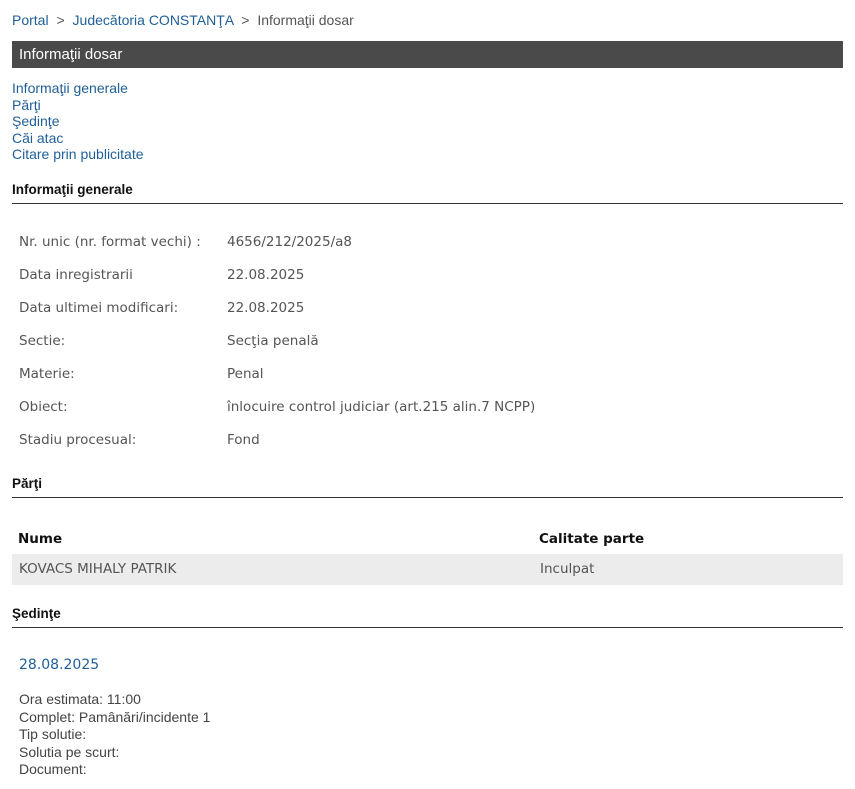 Image resolution: width=855 pixels, height=789 pixels. Describe the element at coordinates (273, 439) in the screenshot. I see `info-row: Stadiu procesual: Fond` at that location.